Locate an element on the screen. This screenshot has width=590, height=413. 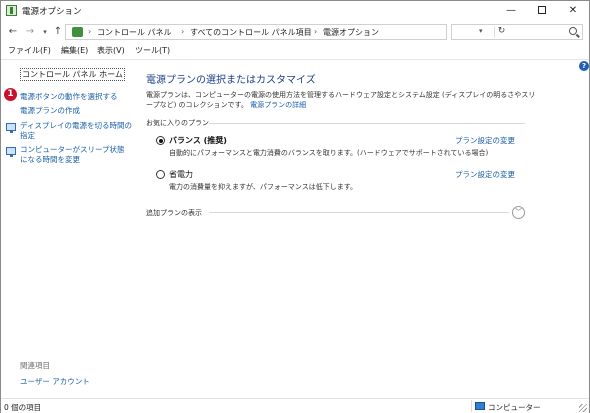
page-title: 電源プランの選択またはカスタマイズ is located at coordinates (231, 80).